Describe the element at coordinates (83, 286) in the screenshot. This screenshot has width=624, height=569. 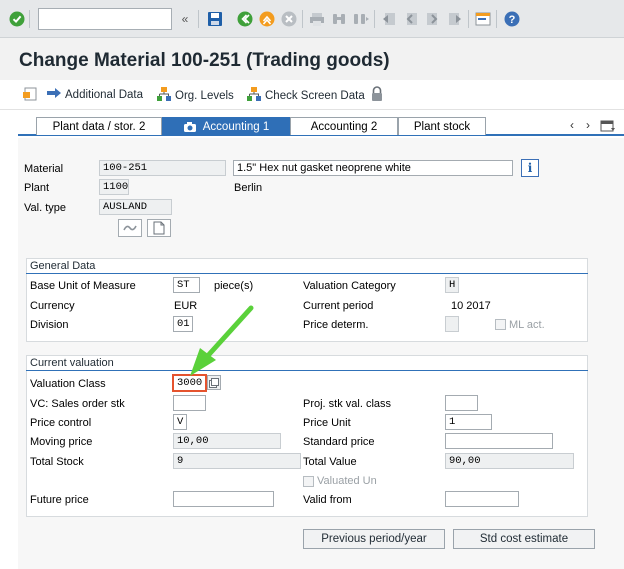
I see `base-uom-label: Base Unit of Measure` at that location.